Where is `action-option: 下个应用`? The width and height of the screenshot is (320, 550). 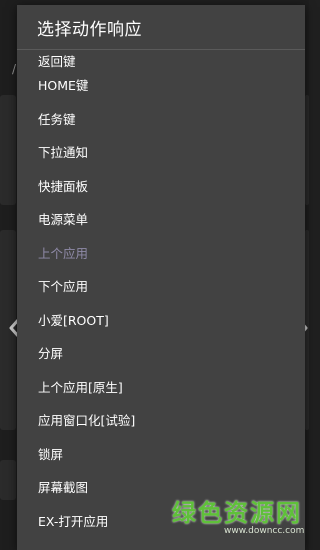 action-option: 下个应用 is located at coordinates (161, 286).